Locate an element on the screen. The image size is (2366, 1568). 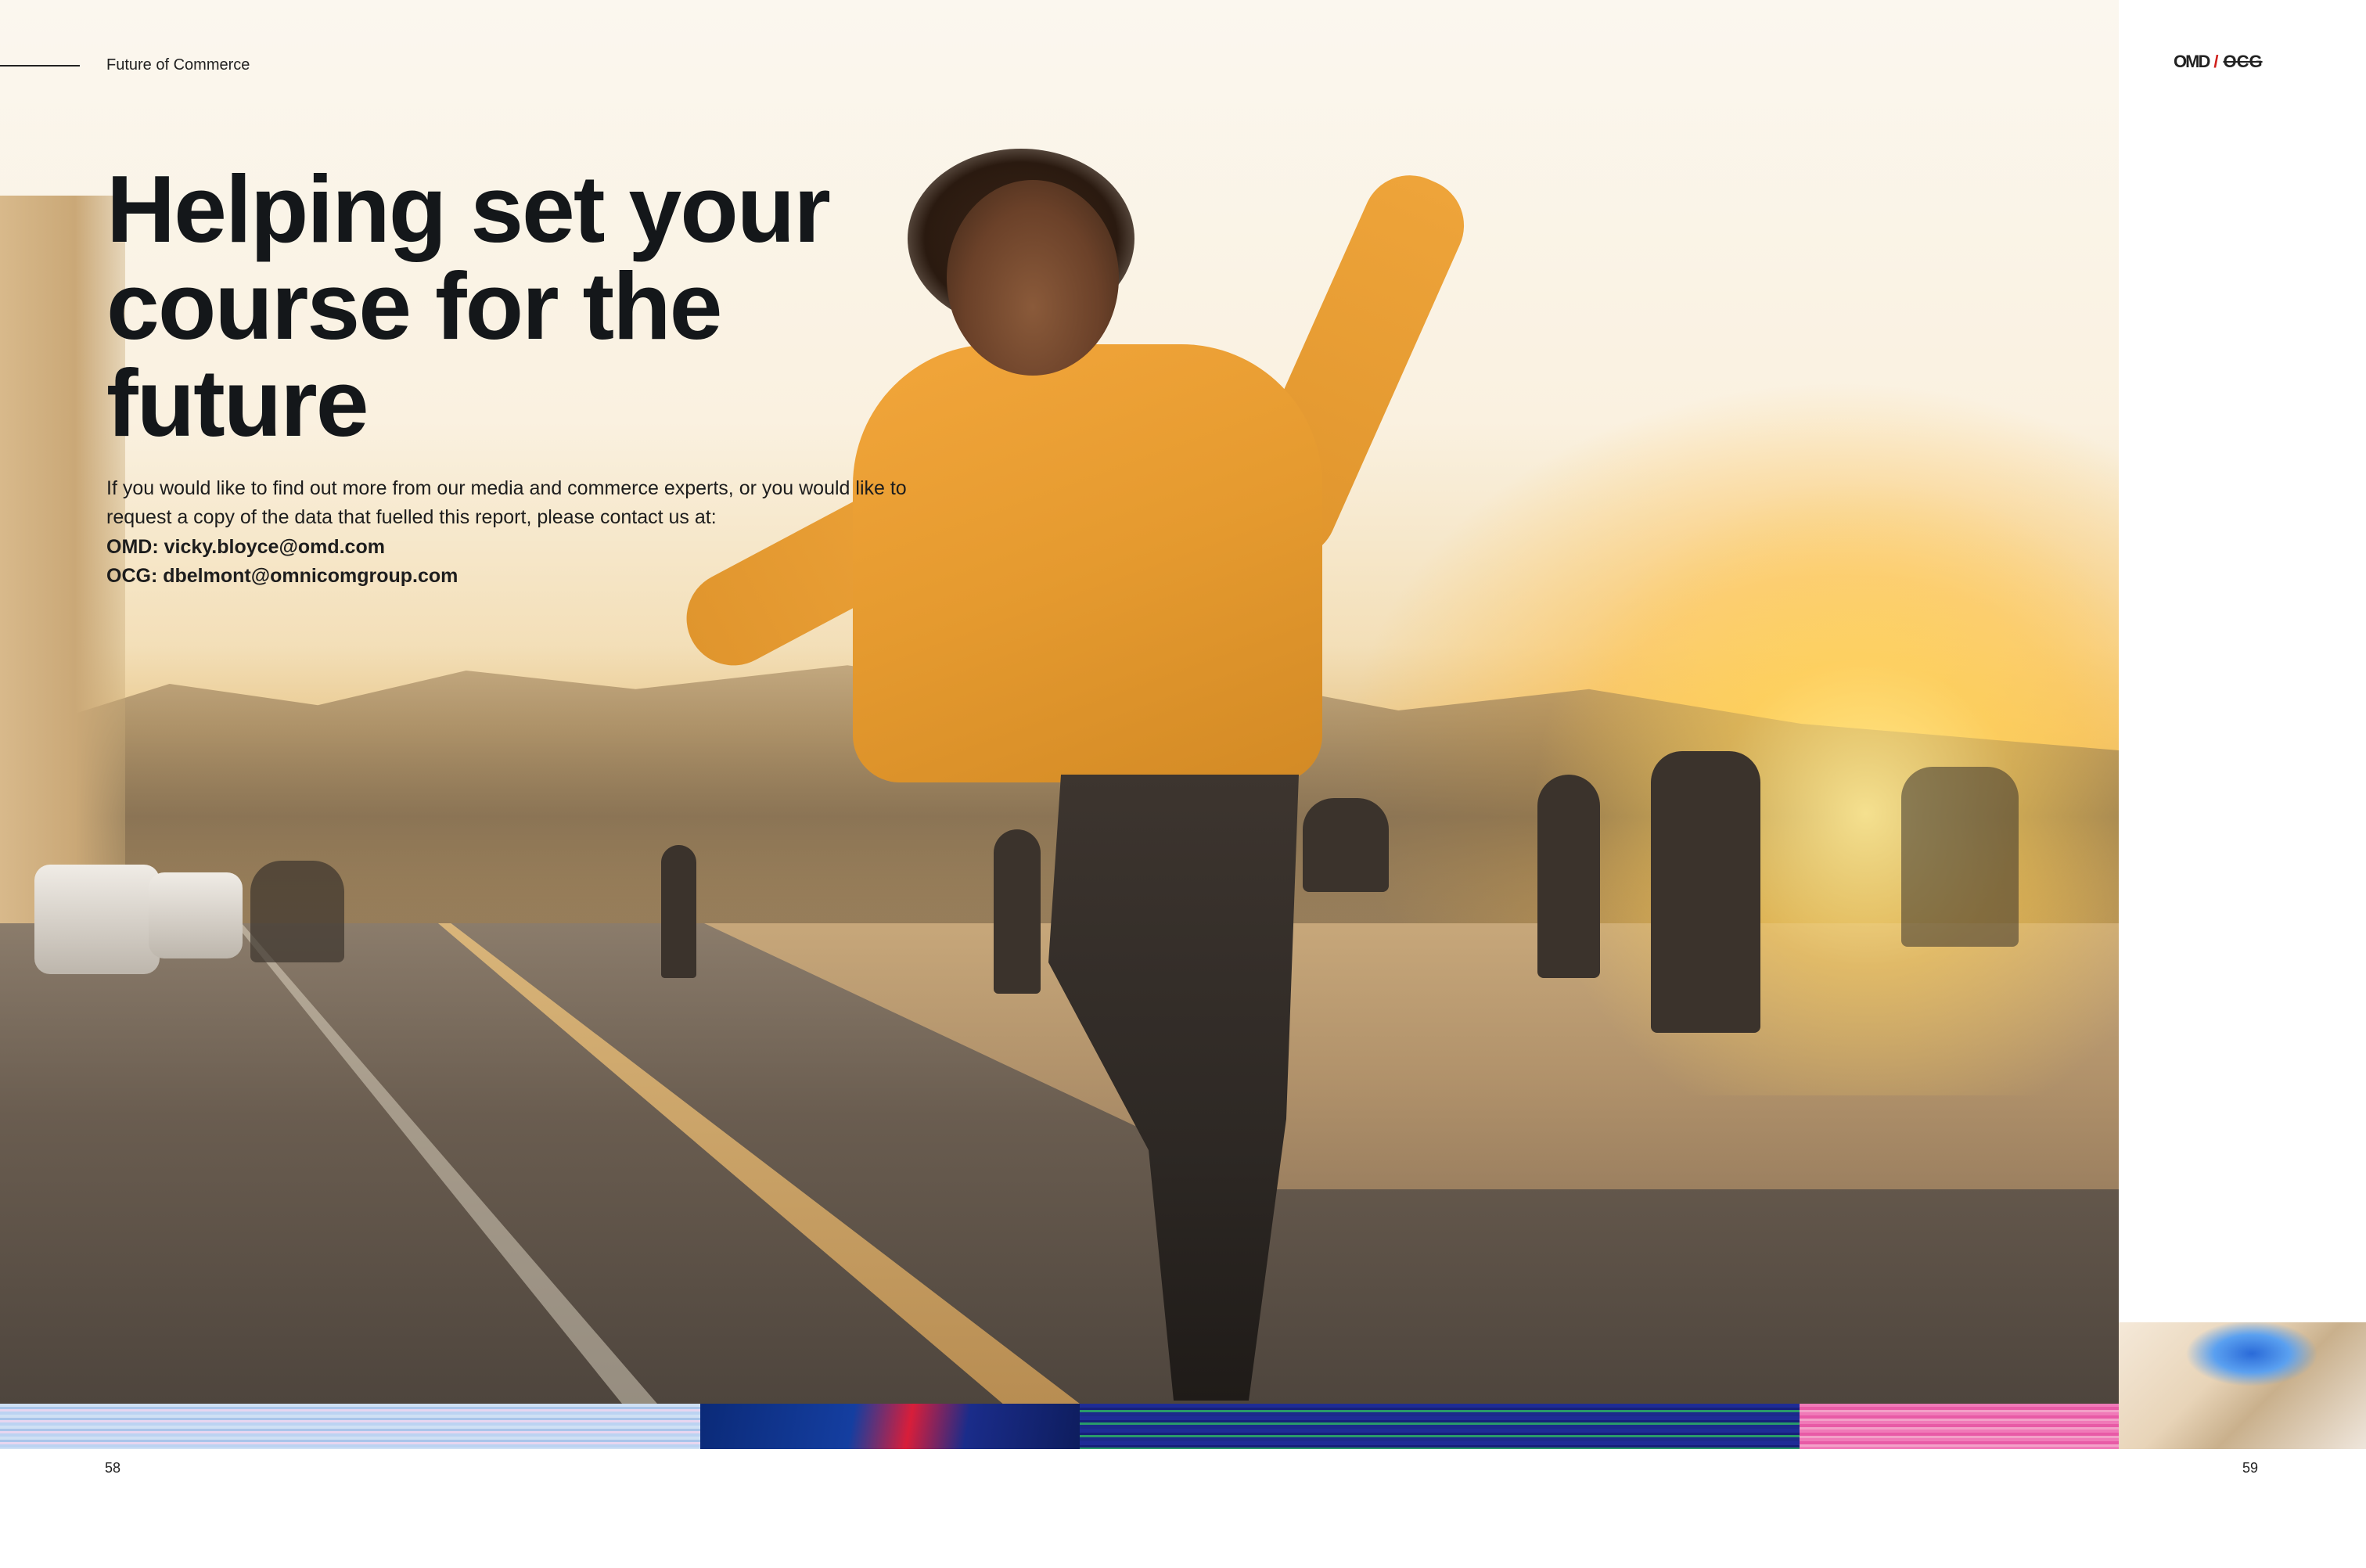
logo-slash: / is located at coordinates (2216, 62).